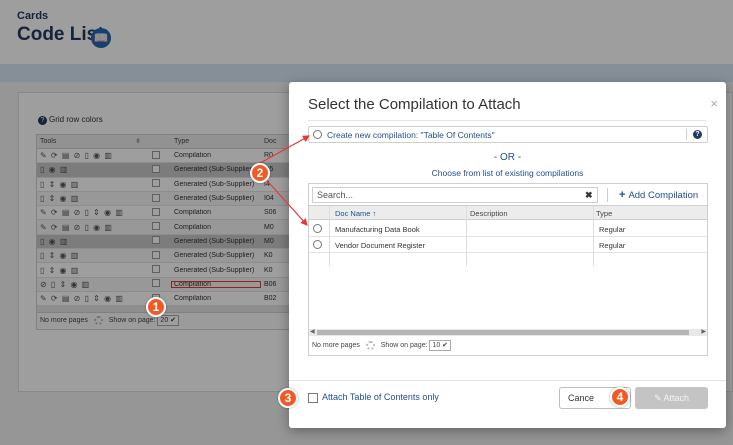 Image resolution: width=733 pixels, height=445 pixels. I want to click on page-size-select: 10 ✔, so click(440, 345).